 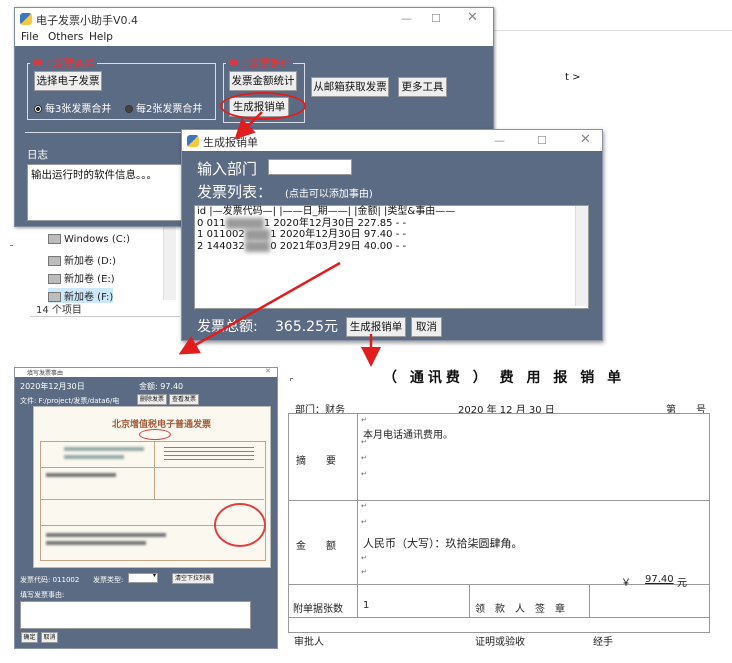 What do you see at coordinates (235, 192) in the screenshot?
I see `invoice-list-label: 发票列表：` at bounding box center [235, 192].